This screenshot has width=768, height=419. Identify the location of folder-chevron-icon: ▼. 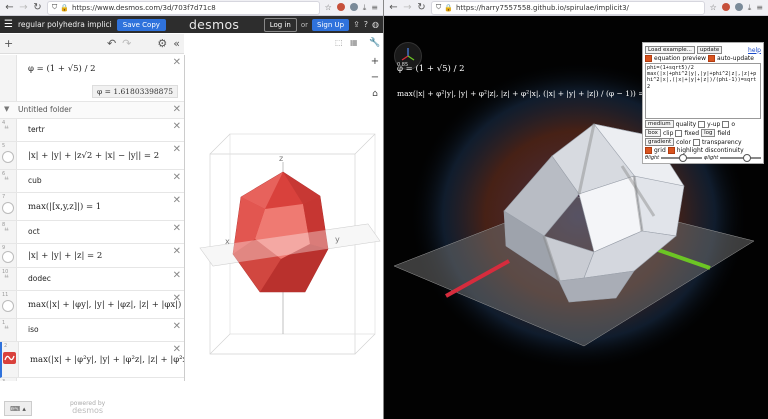
(6, 109).